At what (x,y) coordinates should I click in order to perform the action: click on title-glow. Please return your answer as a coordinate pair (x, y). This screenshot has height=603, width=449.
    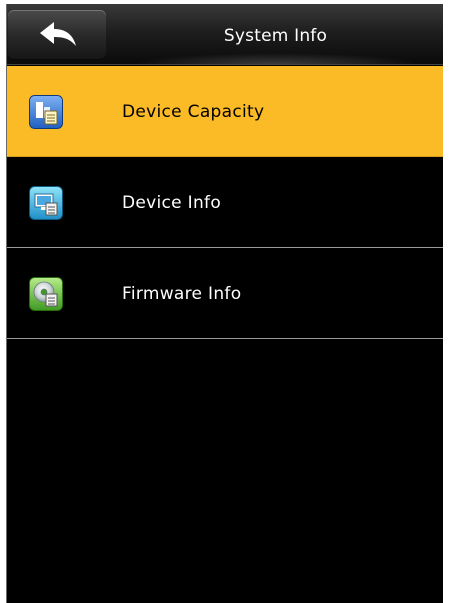
    Looking at the image, I should click on (275, 58).